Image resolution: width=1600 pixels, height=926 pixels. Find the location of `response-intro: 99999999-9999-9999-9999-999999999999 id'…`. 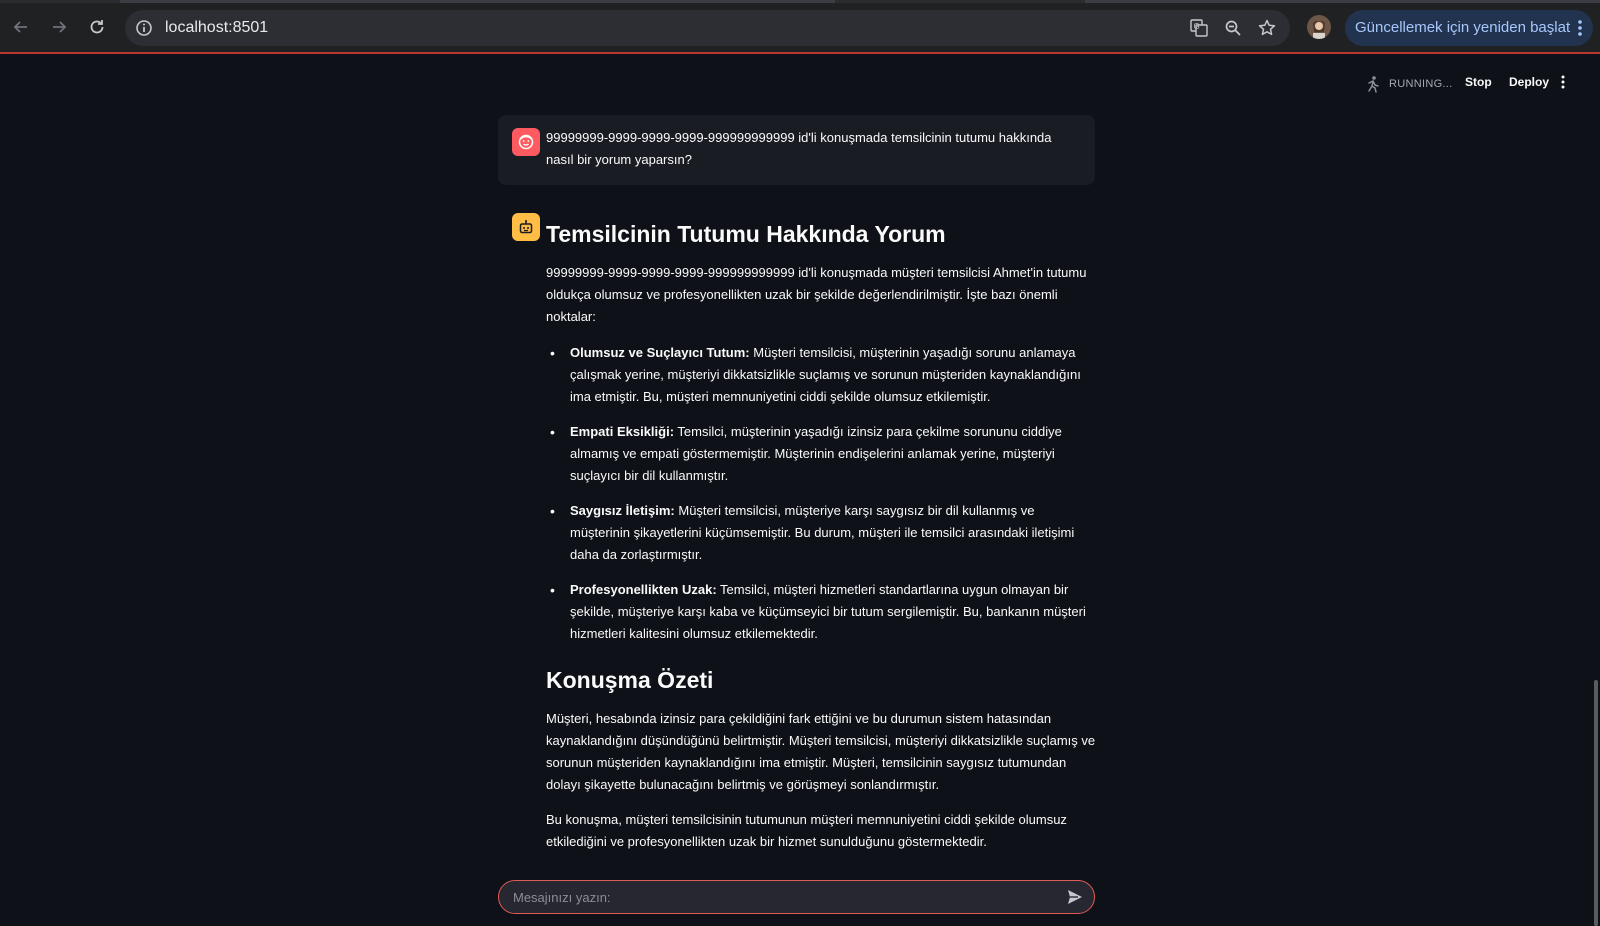

response-intro: 99999999-9999-9999-9999-999999999999 id'… is located at coordinates (816, 294).